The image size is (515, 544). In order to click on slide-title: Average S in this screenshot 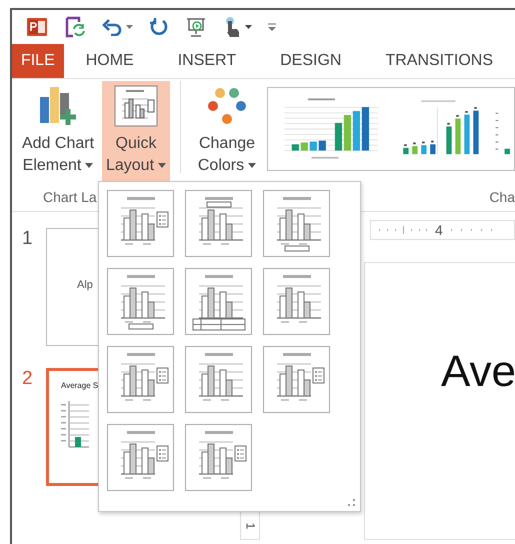, I will do `click(79, 385)`.